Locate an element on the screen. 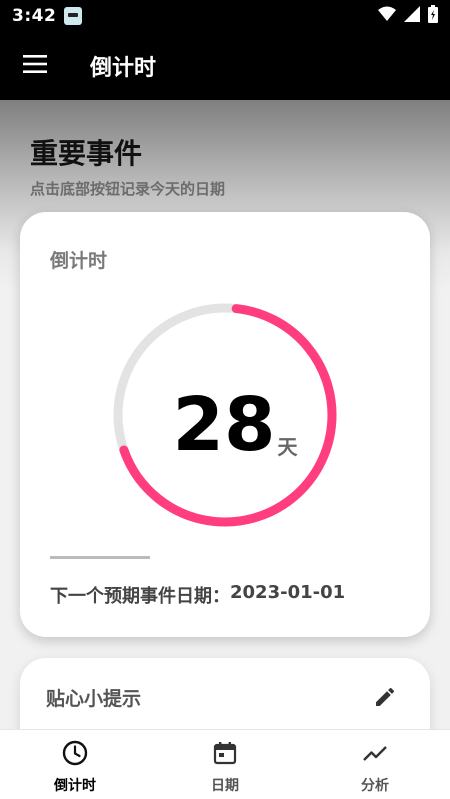 This screenshot has width=450, height=799. next-event-row: 下一个预期事件日期： 2023-01-01 is located at coordinates (197, 595).